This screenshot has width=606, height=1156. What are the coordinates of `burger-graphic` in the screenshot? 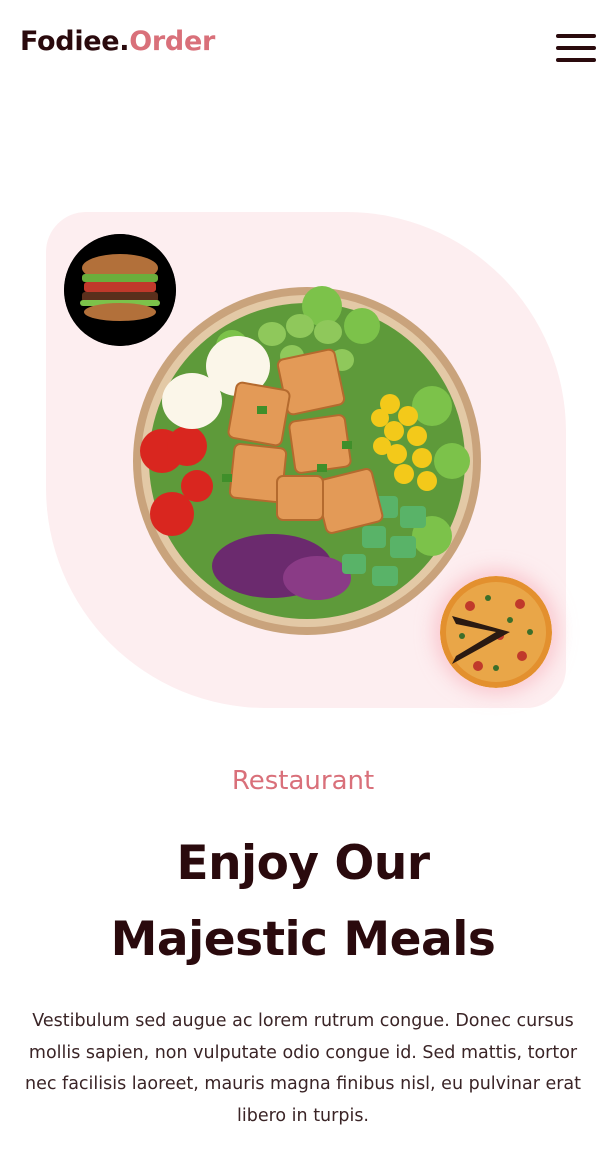 It's located at (120, 290).